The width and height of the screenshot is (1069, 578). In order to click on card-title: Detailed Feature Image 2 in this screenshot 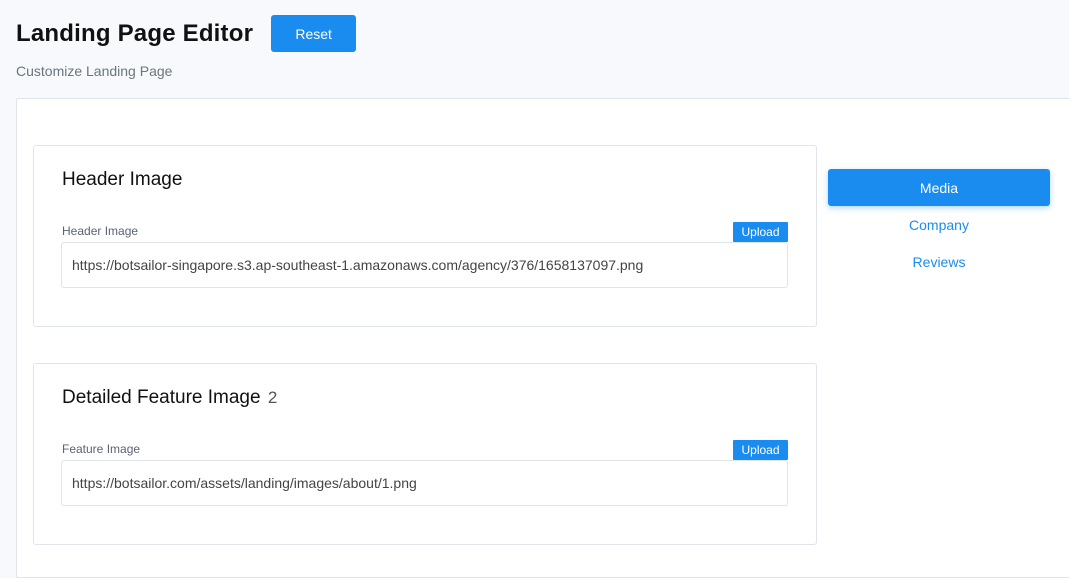, I will do `click(169, 398)`.